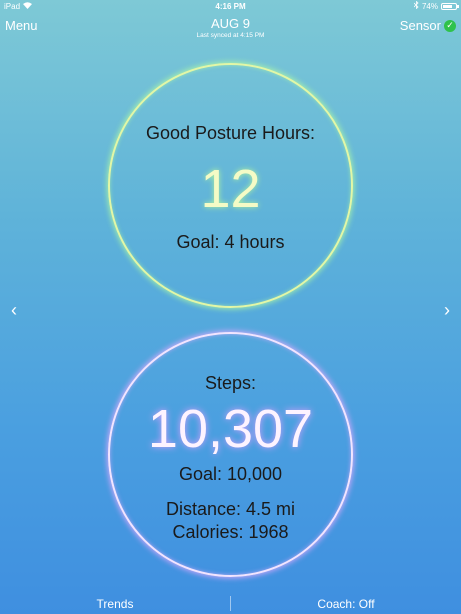  What do you see at coordinates (346, 603) in the screenshot?
I see `tab-coach: Coach: Off` at bounding box center [346, 603].